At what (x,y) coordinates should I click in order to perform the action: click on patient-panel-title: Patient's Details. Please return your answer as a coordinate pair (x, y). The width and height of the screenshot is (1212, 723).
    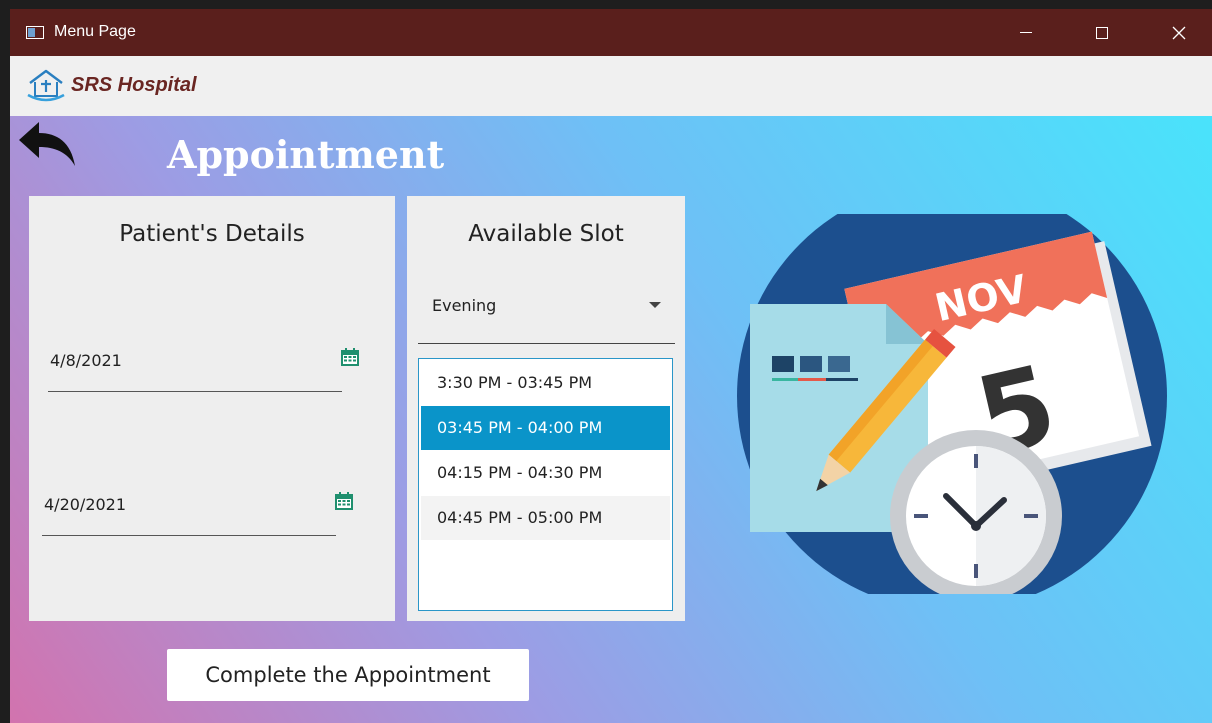
    Looking at the image, I should click on (212, 234).